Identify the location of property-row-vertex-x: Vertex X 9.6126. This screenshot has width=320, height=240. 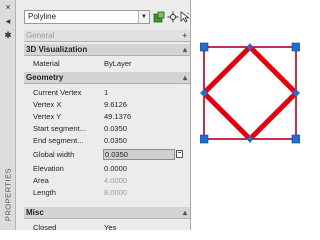
(107, 104).